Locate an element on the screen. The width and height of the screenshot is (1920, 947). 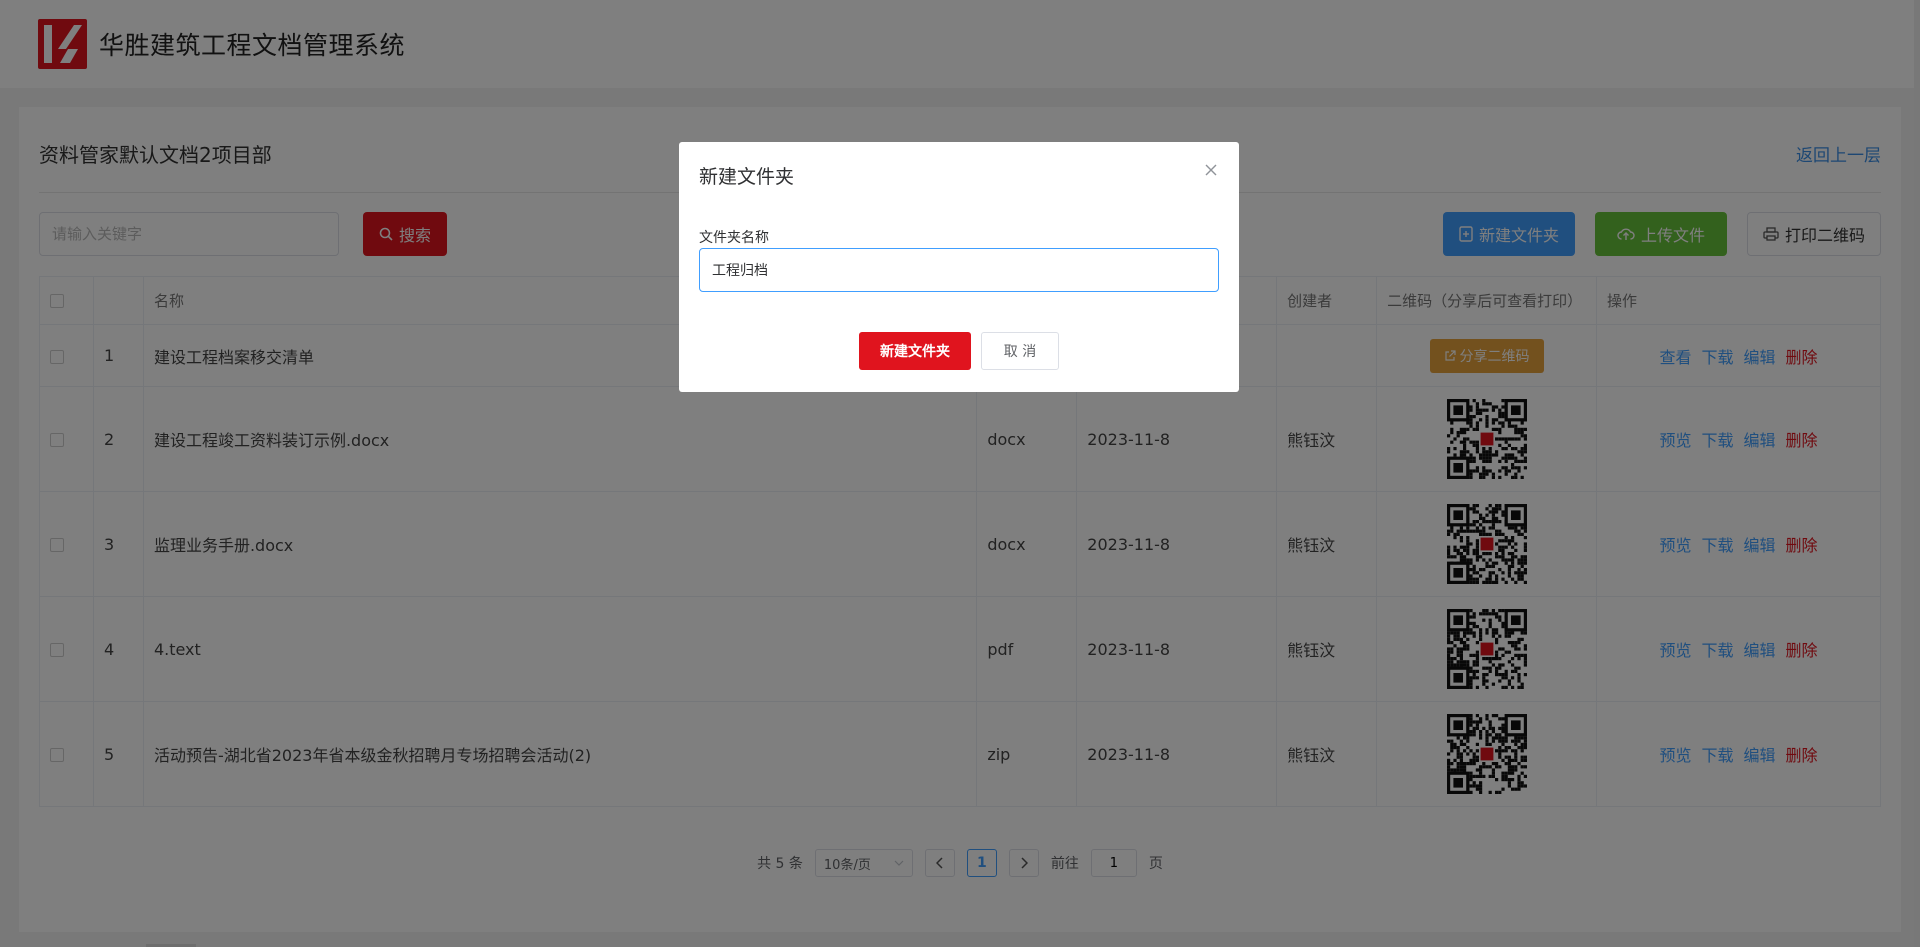
dialog-title: 新建文件夹 is located at coordinates (747, 177).